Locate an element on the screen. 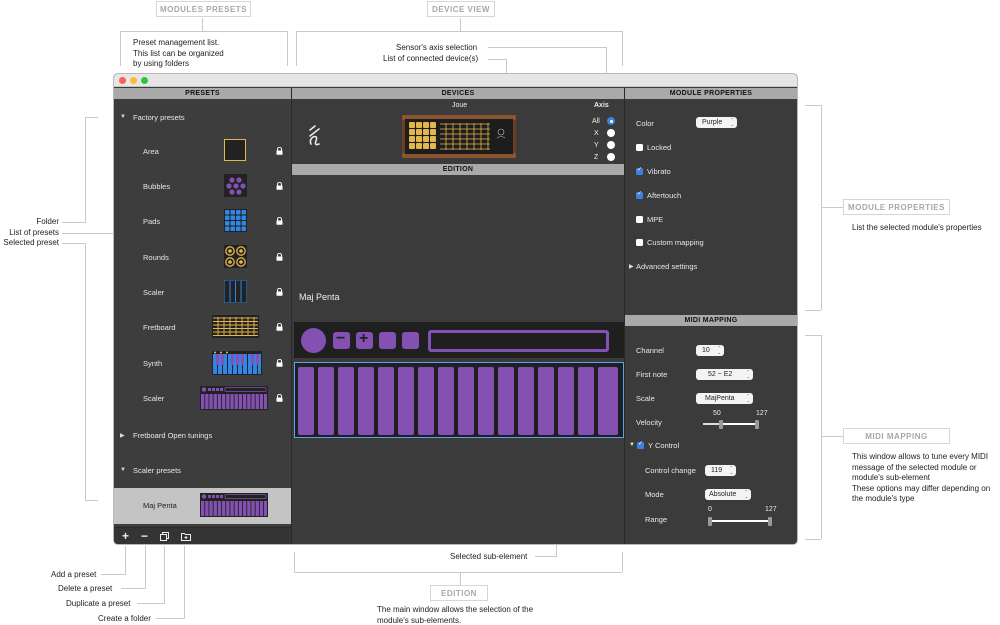  velocity-label: Velocity is located at coordinates (649, 422).